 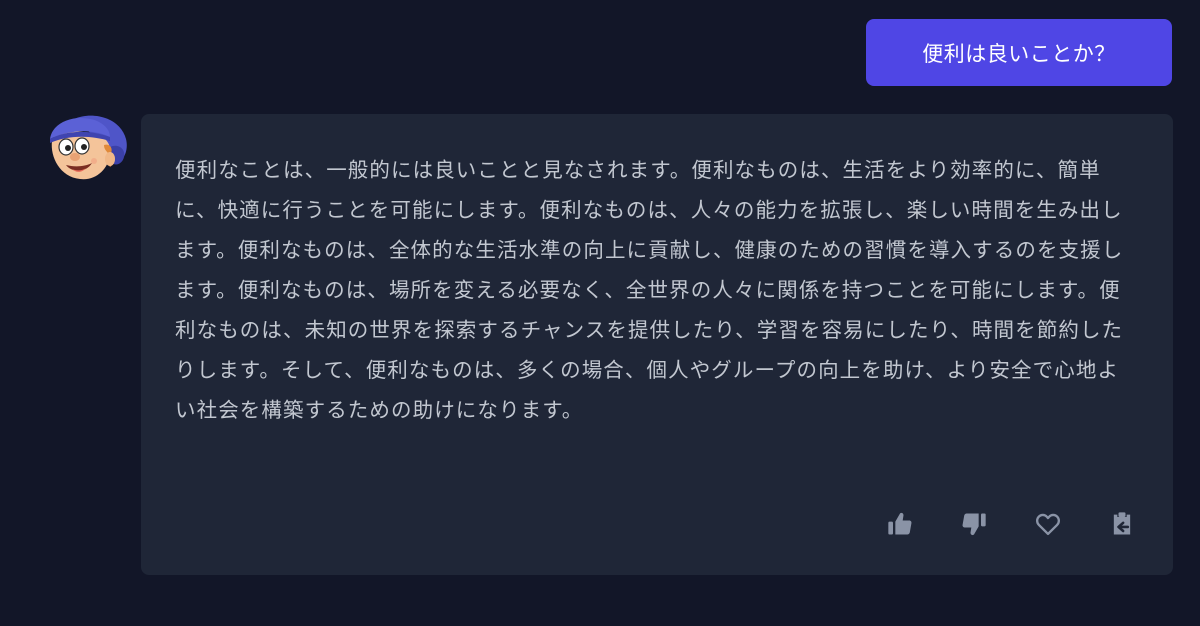 I want to click on cartoon-boy-cap-avatar-icon, so click(x=88, y=147).